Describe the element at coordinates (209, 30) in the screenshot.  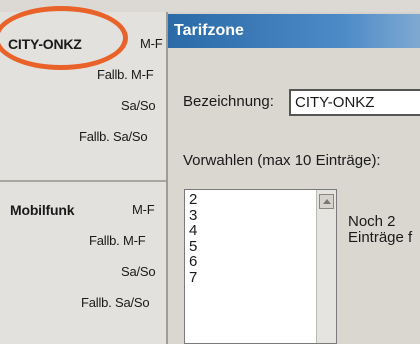
I see `dialog-title: Tarifzone` at that location.